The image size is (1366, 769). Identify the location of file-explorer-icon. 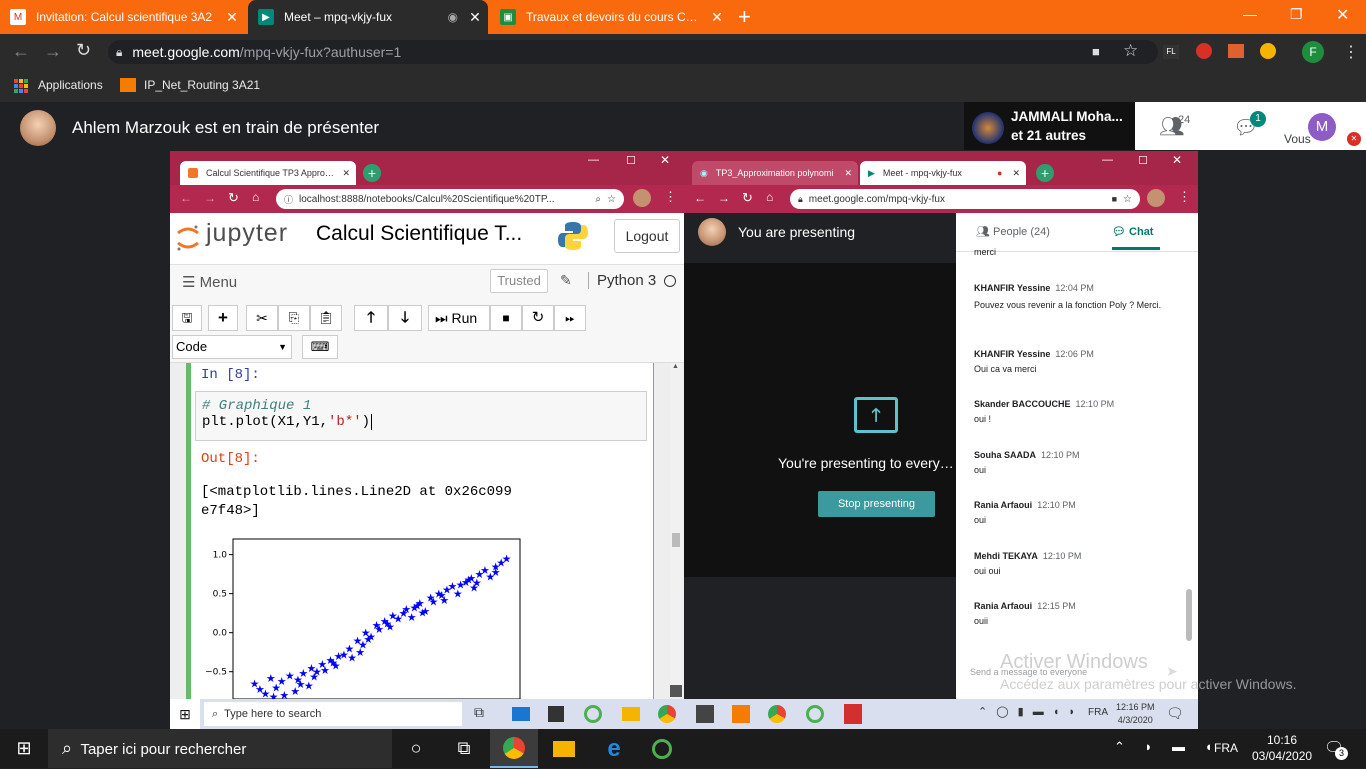
(631, 714).